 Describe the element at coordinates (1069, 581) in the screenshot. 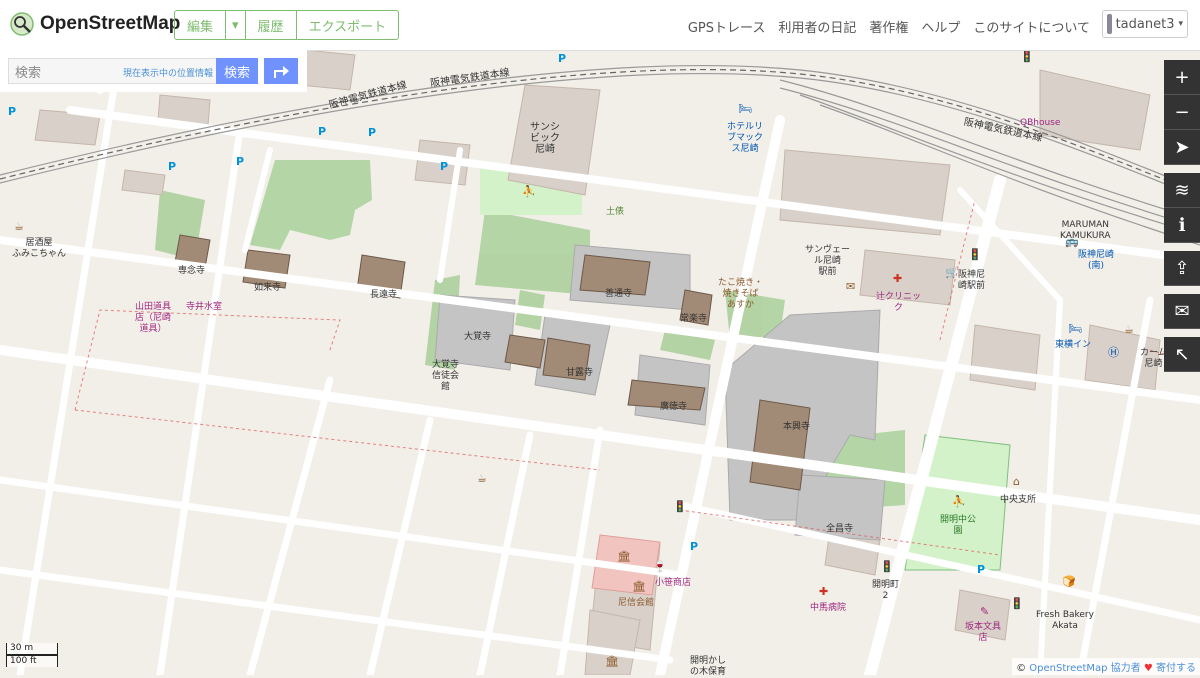

I see `bakery-icon: 🍞` at that location.